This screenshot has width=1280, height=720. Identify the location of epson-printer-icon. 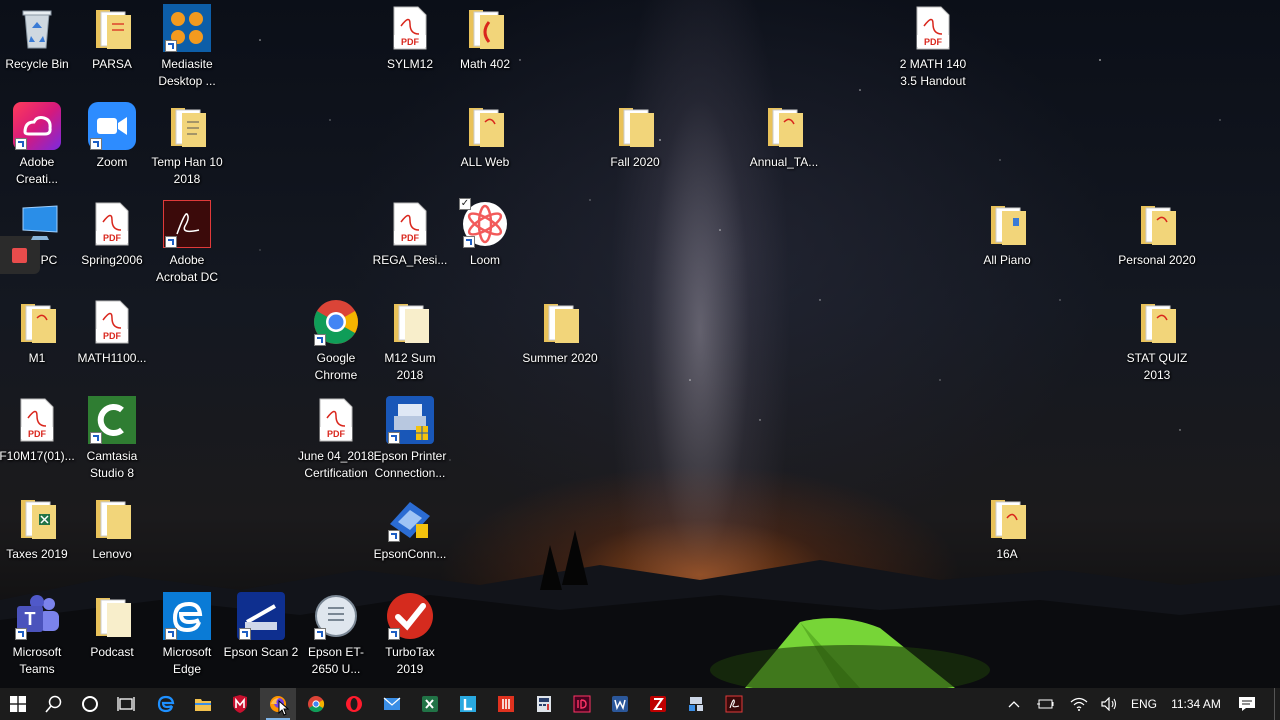
(410, 420).